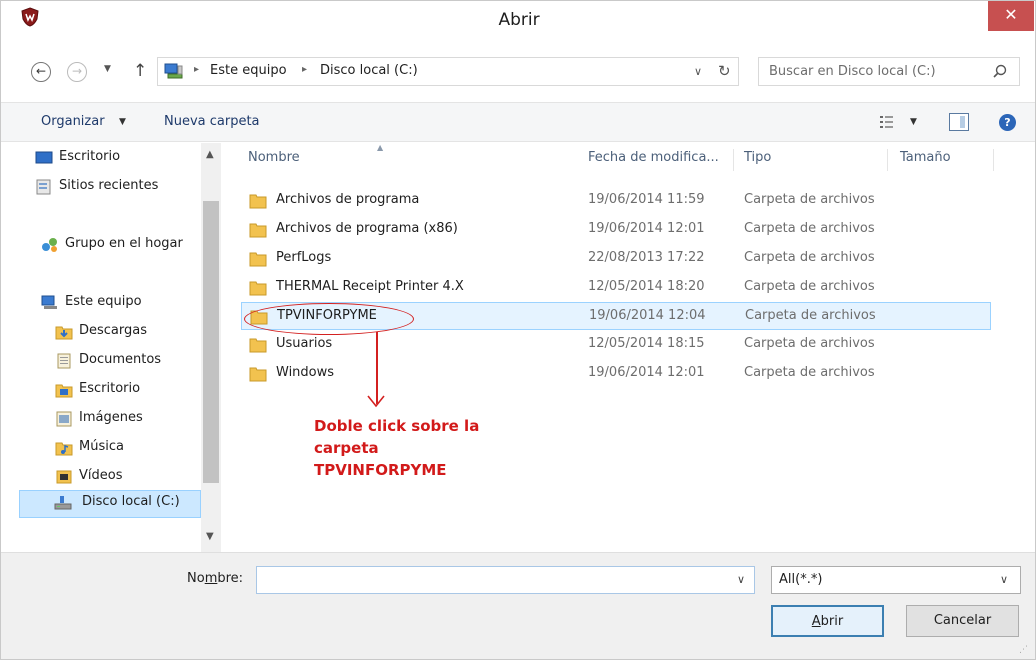 This screenshot has width=1036, height=660. I want to click on column-header-tamano: Tamaño, so click(925, 157).